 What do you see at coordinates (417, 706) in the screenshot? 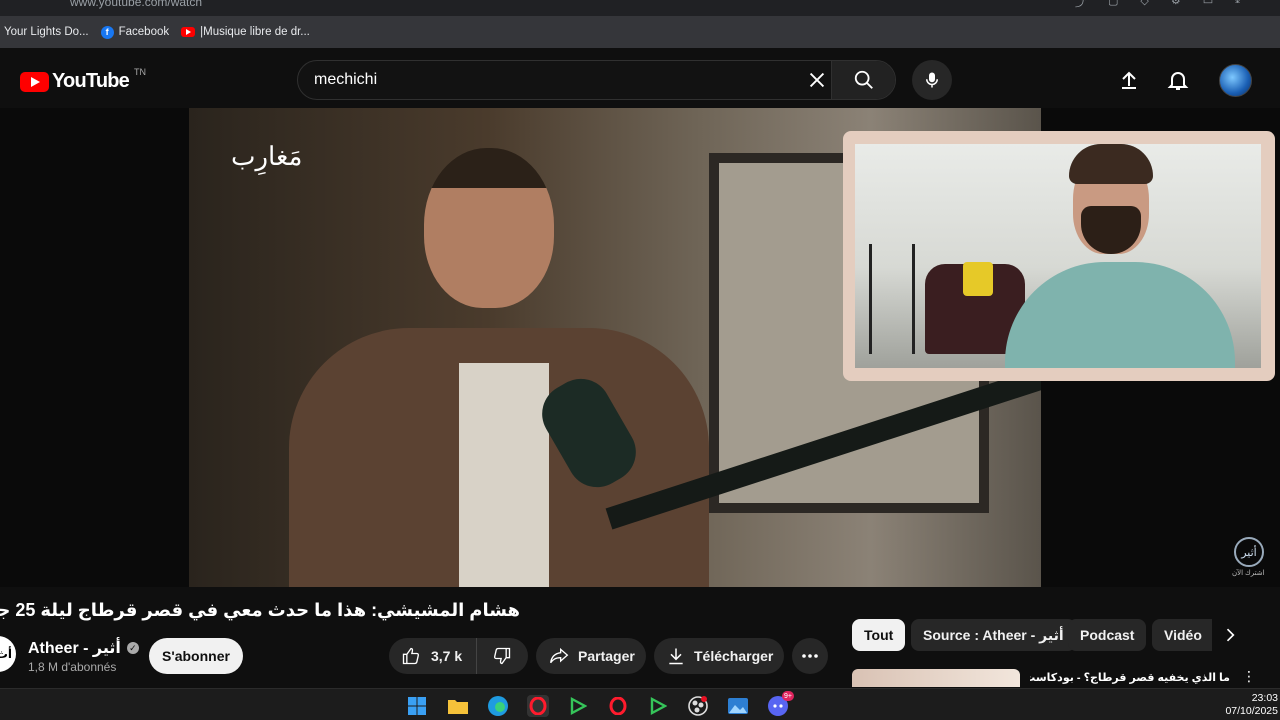
I see `windows-start-icon` at bounding box center [417, 706].